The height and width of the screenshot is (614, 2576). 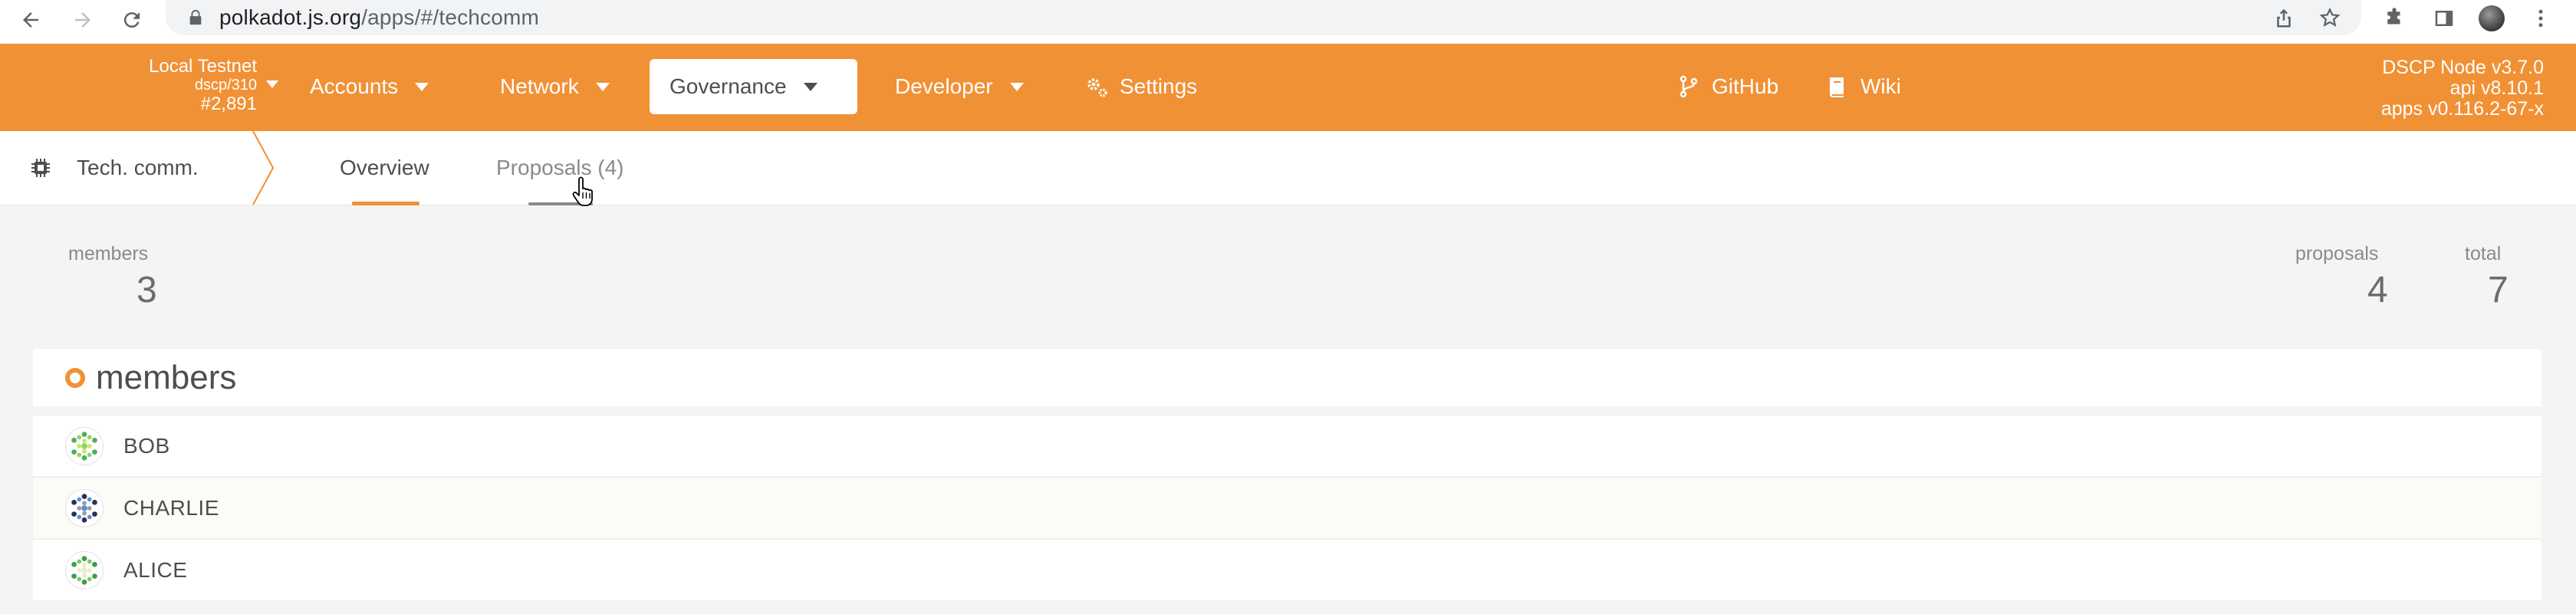 I want to click on tab-overview-label: Overview, so click(x=384, y=167).